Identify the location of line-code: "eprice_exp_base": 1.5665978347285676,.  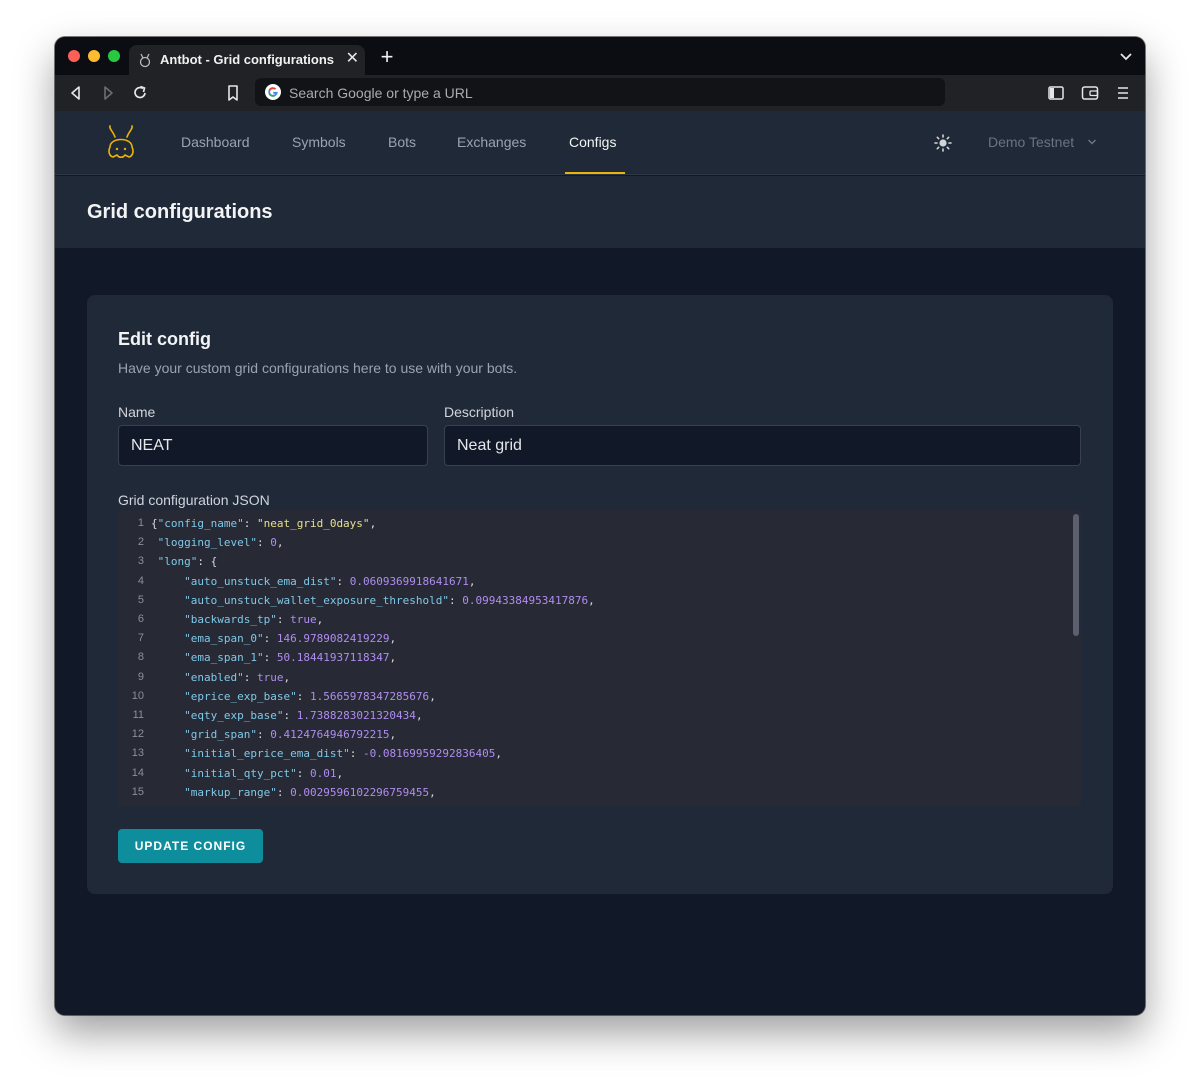
(310, 696).